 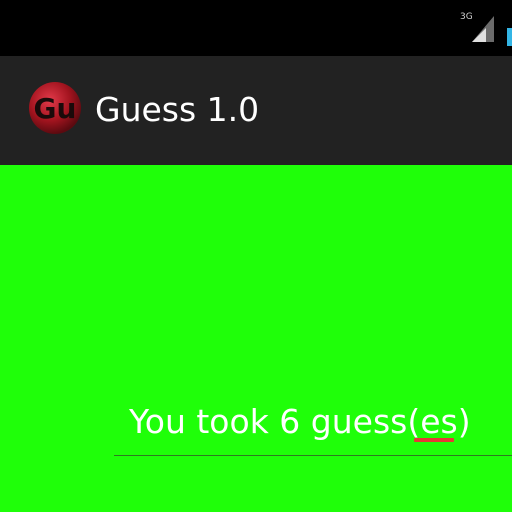 I want to click on app-logo-letters: Gu, so click(x=55, y=108).